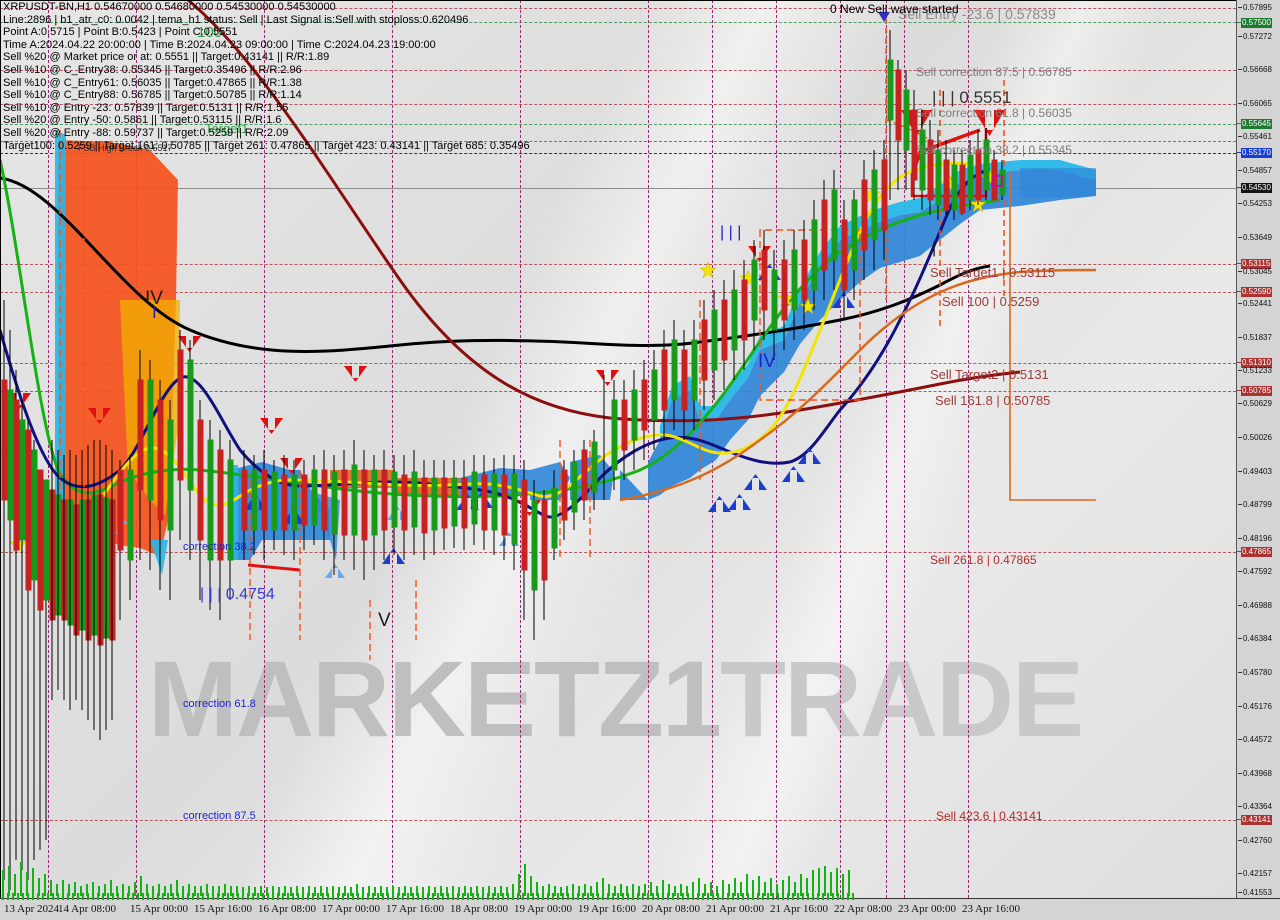 This screenshot has height=920, width=1280. Describe the element at coordinates (1256, 820) in the screenshot. I see `price-tick-label: 0.43141` at that location.